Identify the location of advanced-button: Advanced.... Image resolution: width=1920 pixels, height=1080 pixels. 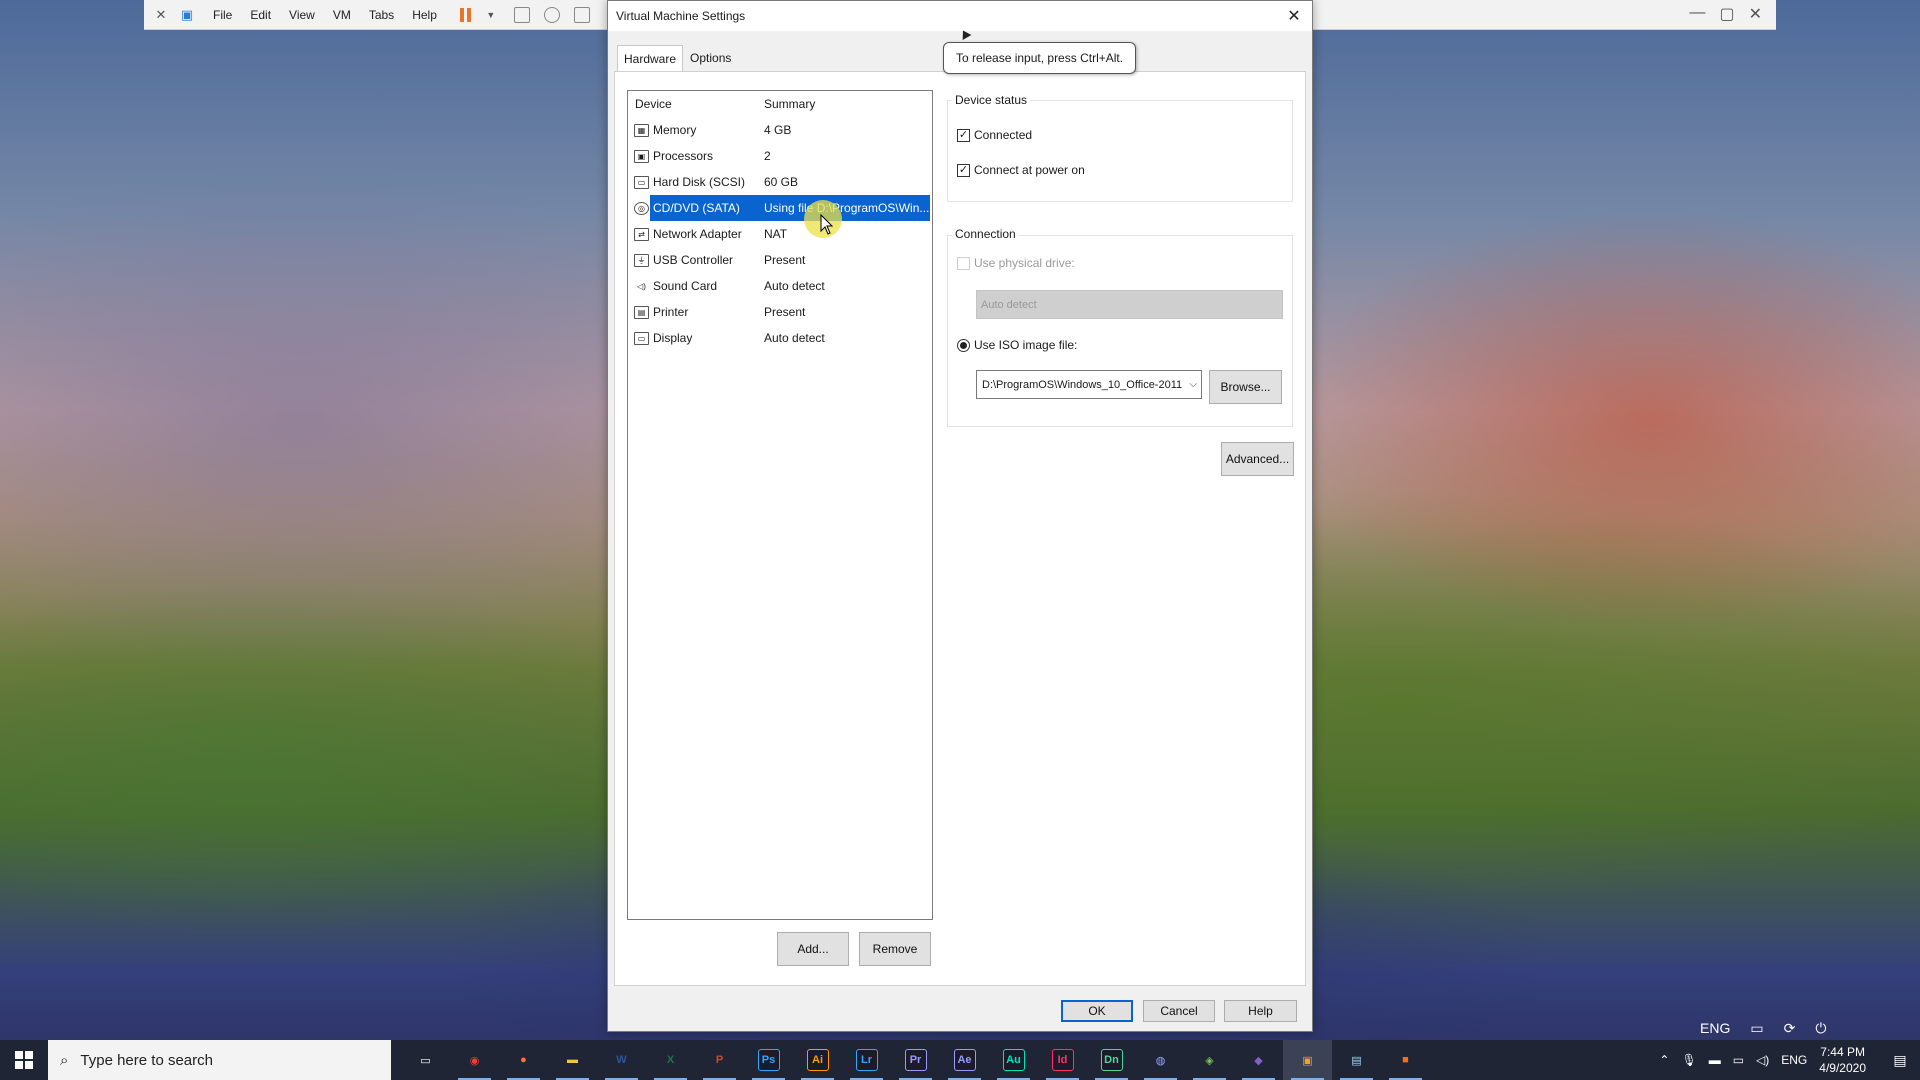
(1257, 459).